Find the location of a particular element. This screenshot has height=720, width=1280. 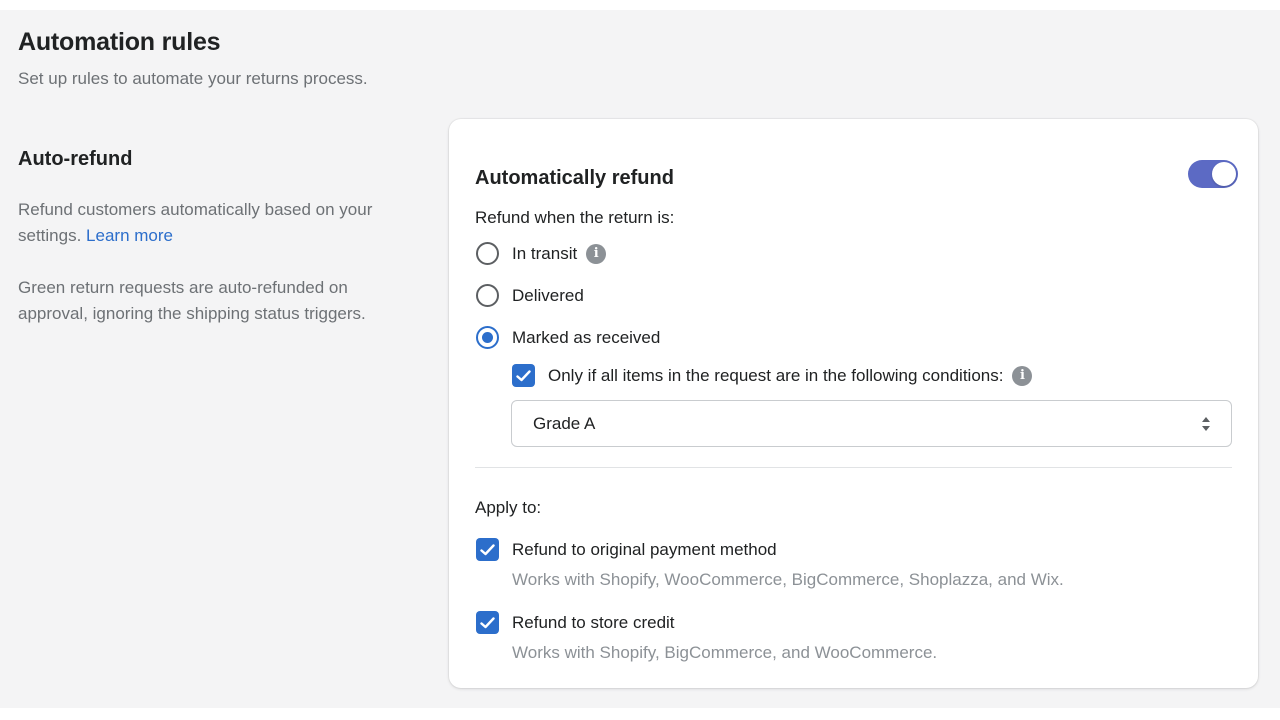

condition-checkbox is located at coordinates (523, 375).